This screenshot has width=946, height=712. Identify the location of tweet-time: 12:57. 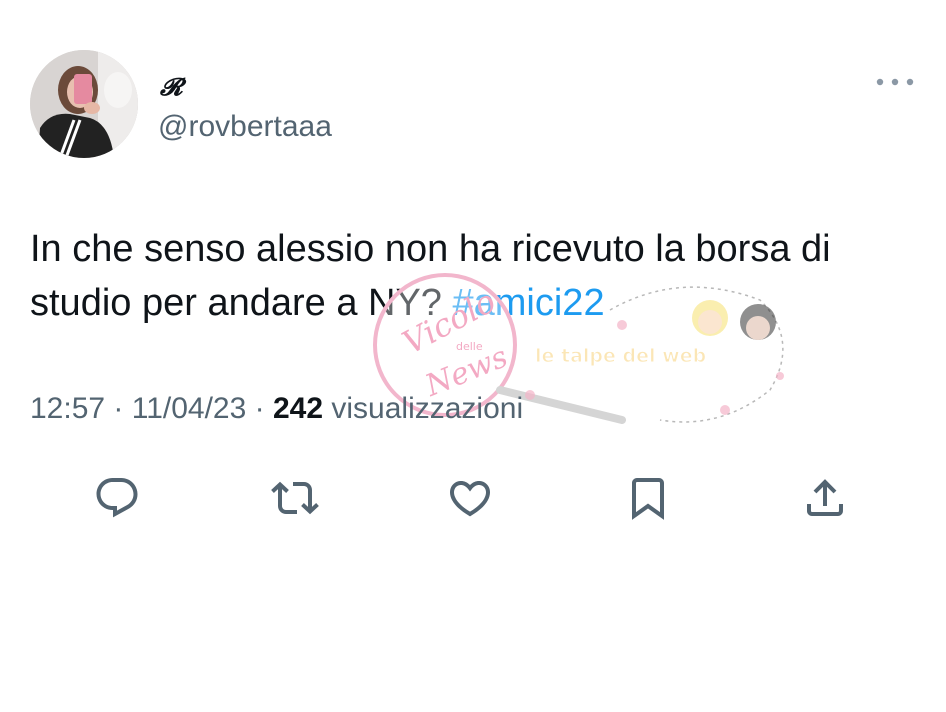
(67, 408).